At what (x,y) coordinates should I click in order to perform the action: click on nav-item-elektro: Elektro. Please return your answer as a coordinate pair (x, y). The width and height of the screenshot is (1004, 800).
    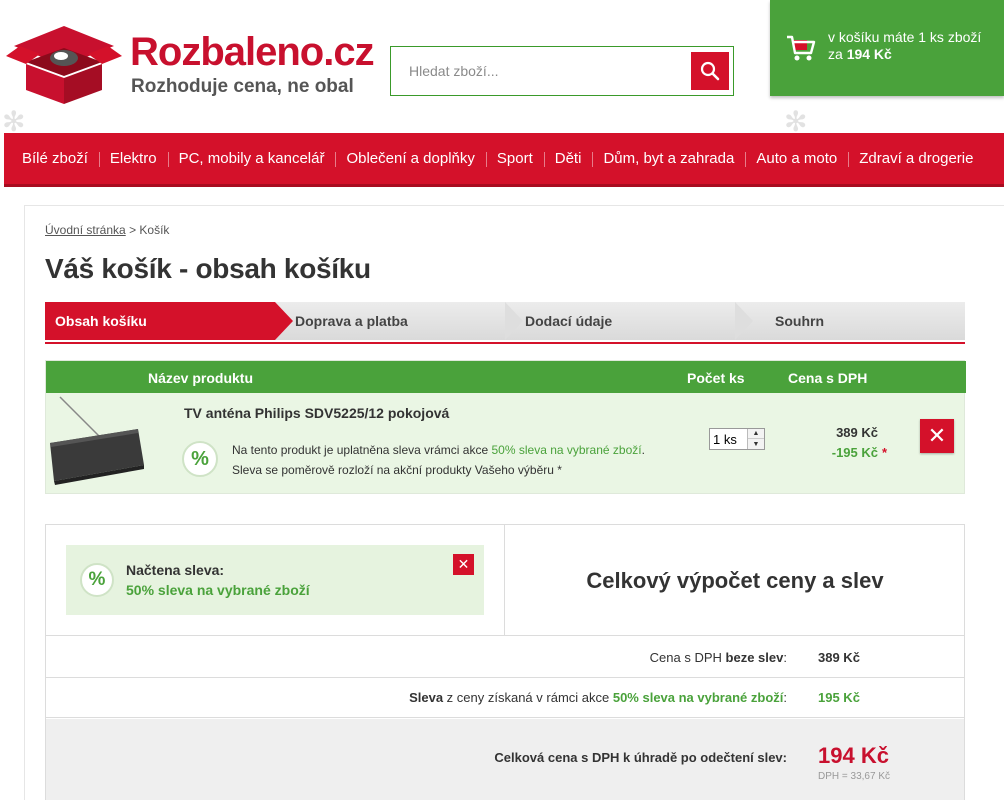
    Looking at the image, I should click on (133, 158).